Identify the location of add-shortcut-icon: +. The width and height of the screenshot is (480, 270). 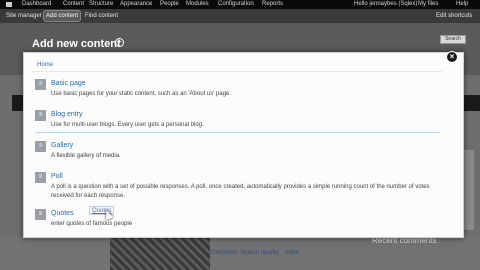
(119, 42).